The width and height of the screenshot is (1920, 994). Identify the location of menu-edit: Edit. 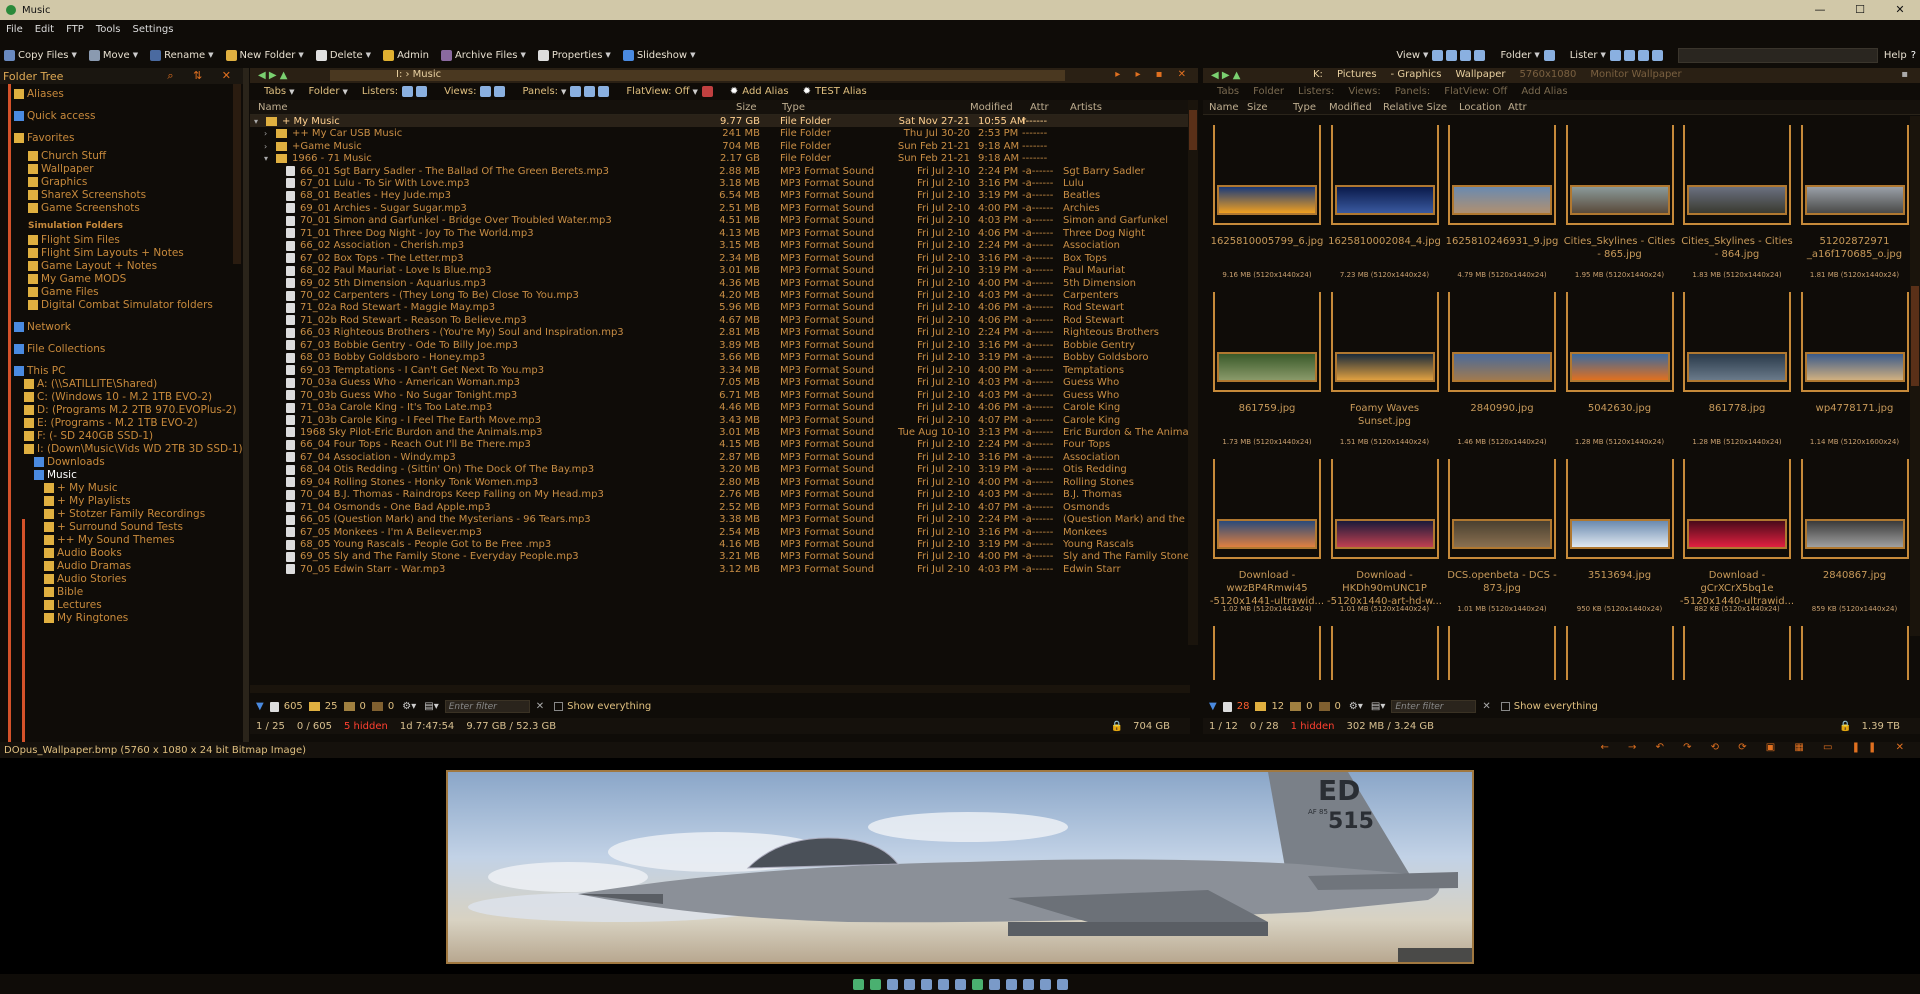
(44, 29).